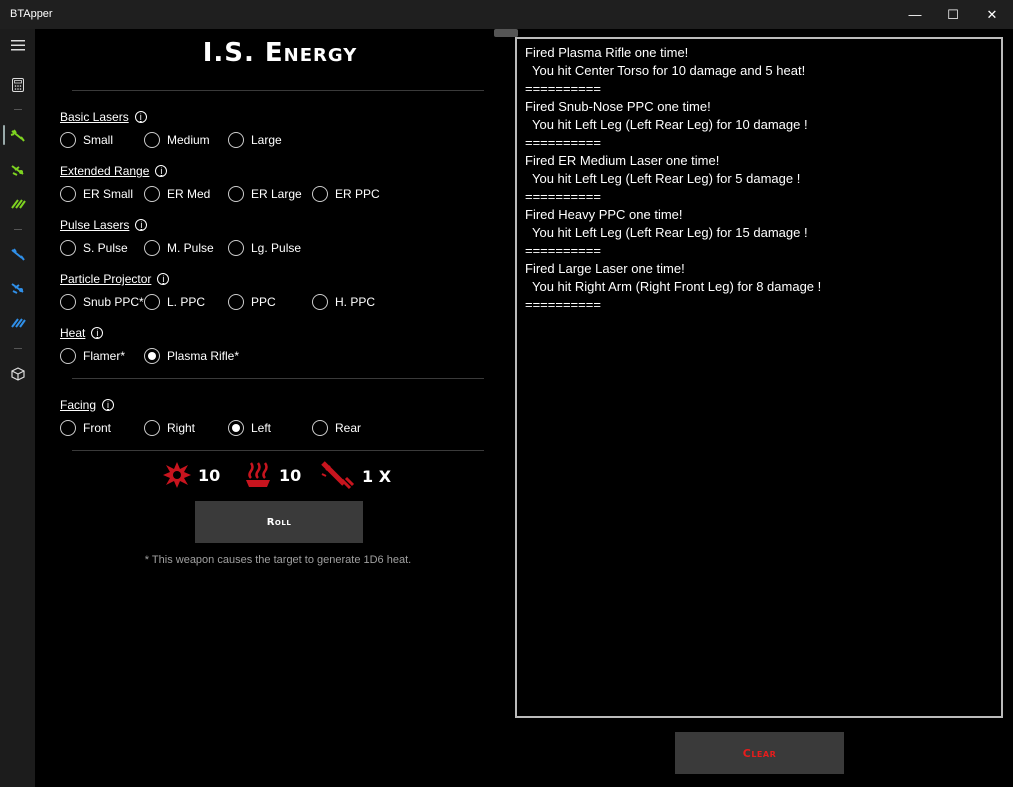 The image size is (1013, 787). I want to click on heat-icon, so click(258, 474).